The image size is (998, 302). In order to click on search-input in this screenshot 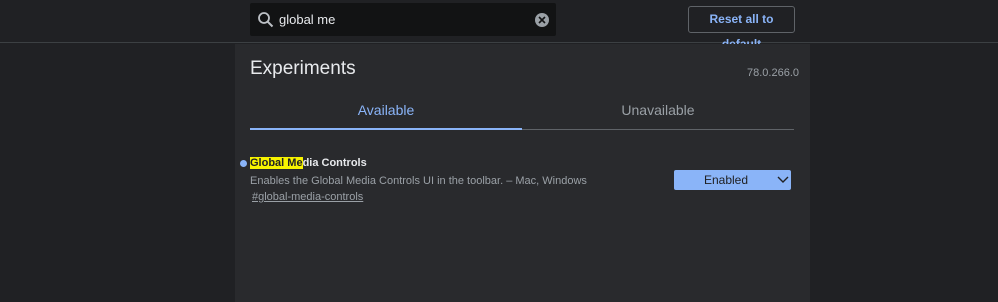, I will do `click(399, 19)`.